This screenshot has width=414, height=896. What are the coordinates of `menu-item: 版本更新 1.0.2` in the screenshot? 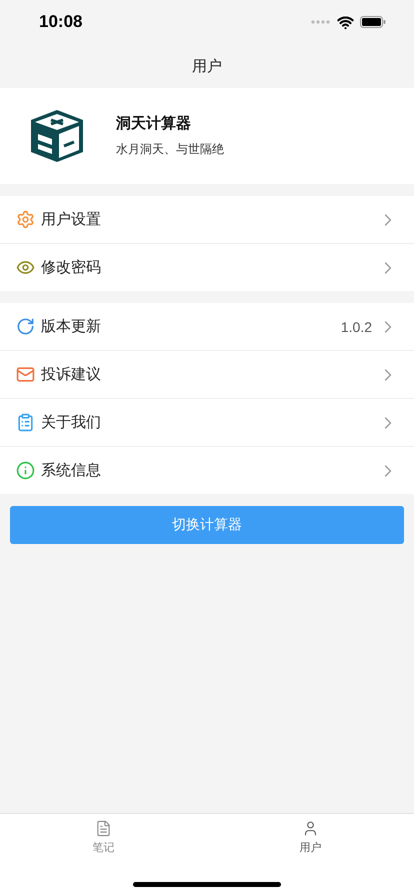 It's located at (207, 327).